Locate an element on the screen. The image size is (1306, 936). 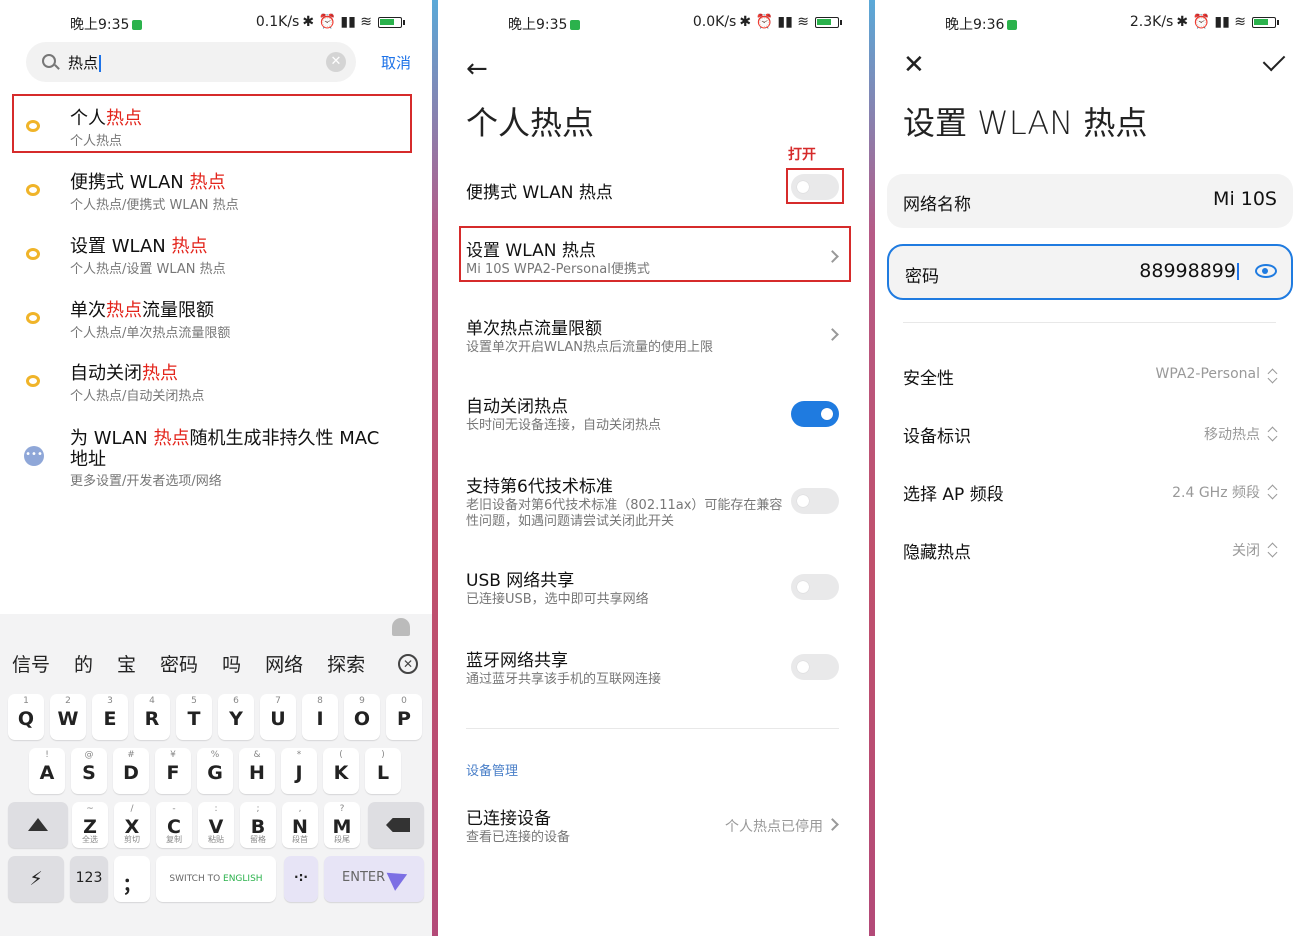
back-arrow-icon: ← is located at coordinates (477, 69).